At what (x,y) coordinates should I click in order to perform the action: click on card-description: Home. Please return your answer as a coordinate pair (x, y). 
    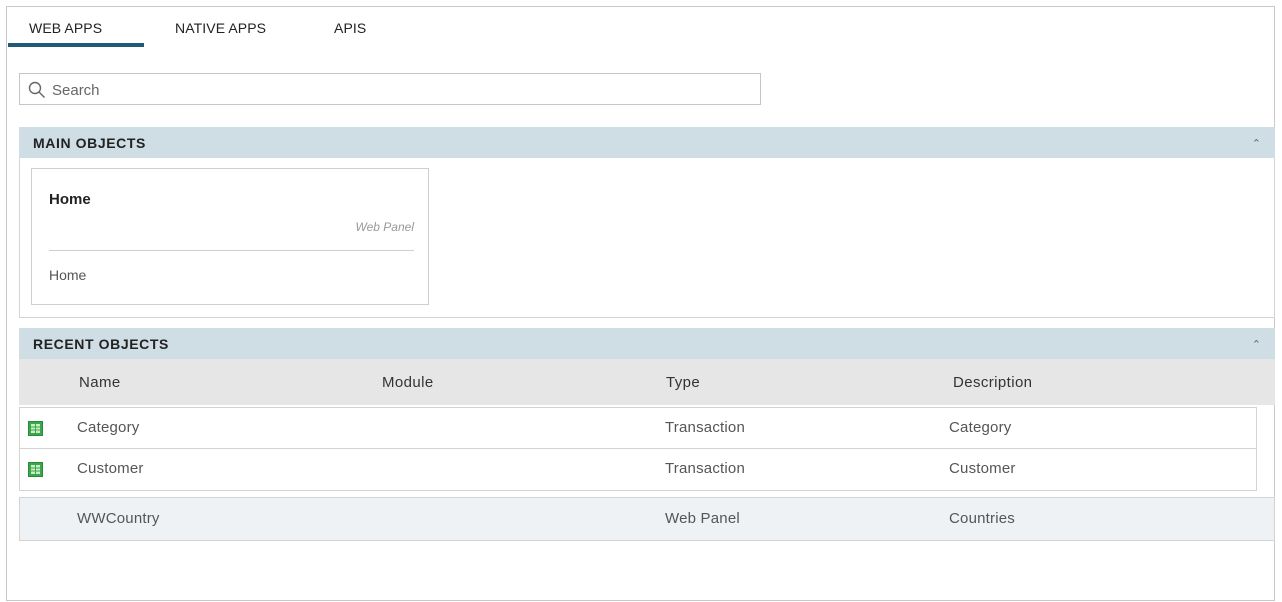
    Looking at the image, I should click on (68, 275).